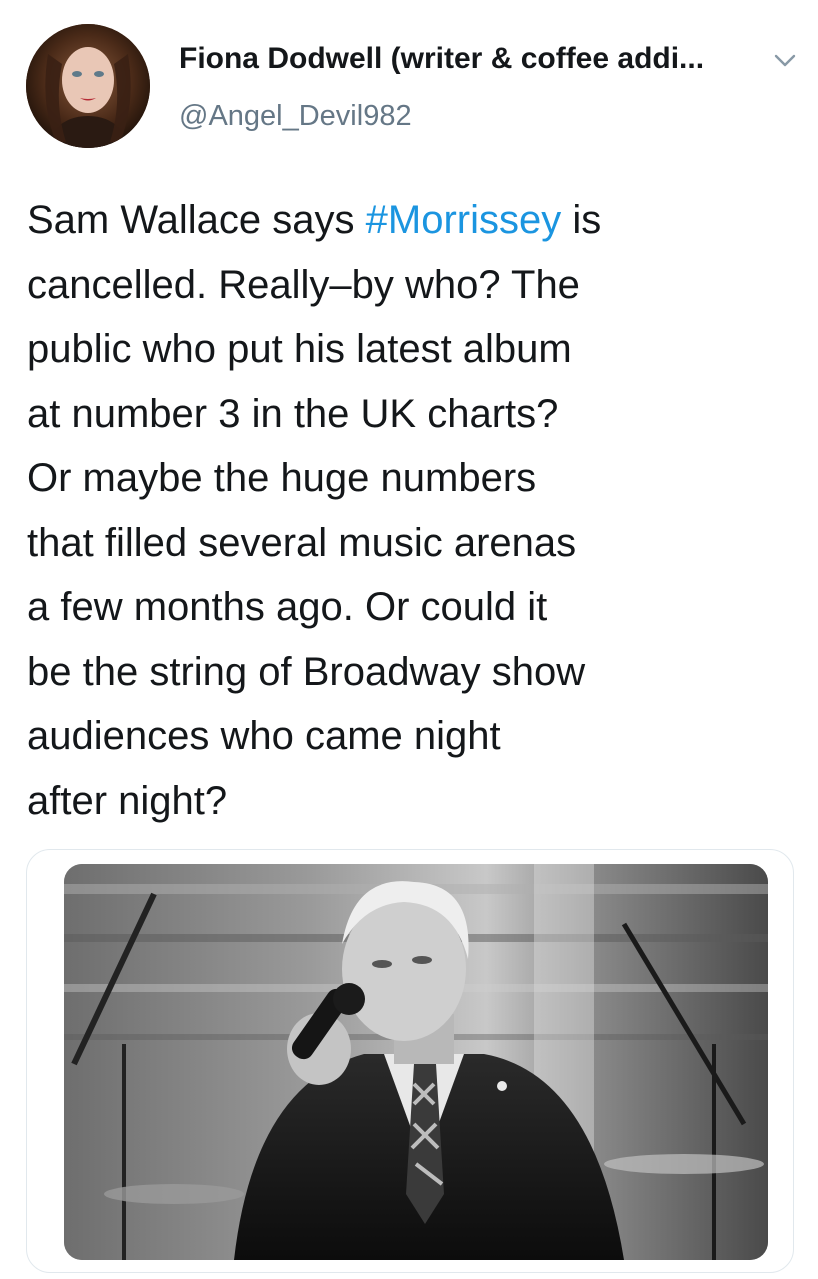  I want to click on tweet-line: audiences who came night, so click(264, 736).